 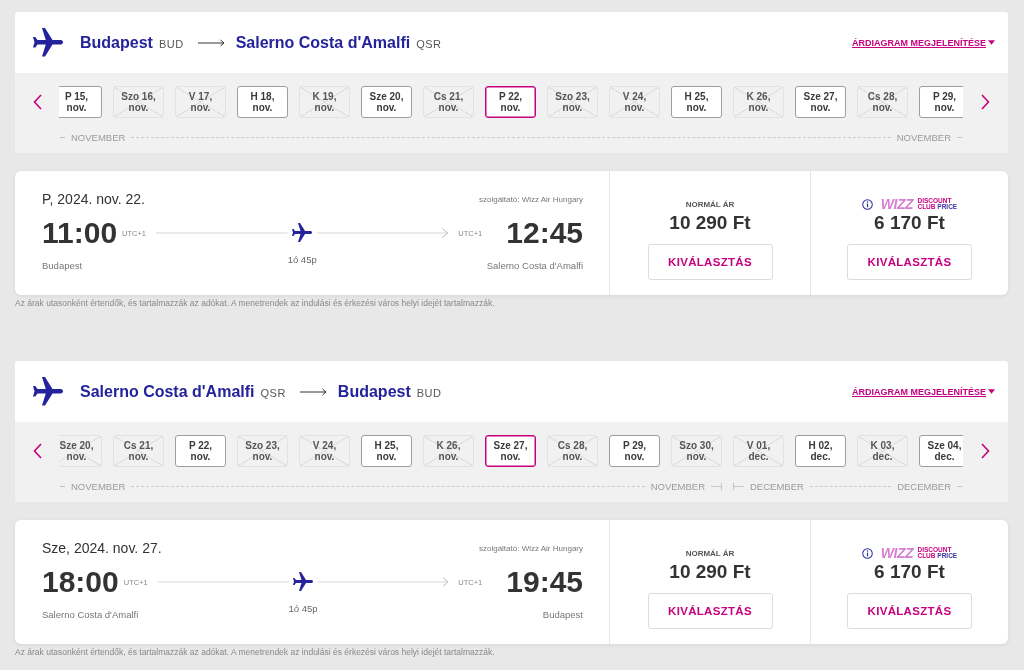 I want to click on departure-city: Salerno Costa d'Amalfi, so click(x=90, y=614).